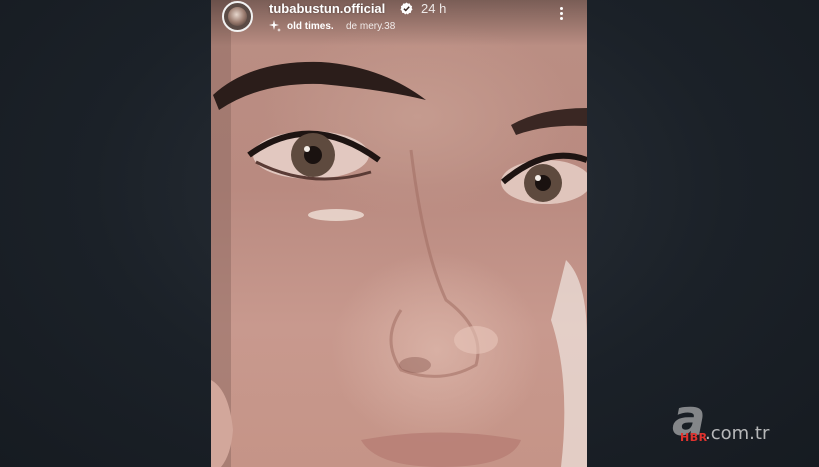  What do you see at coordinates (275, 26) in the screenshot?
I see `sparkle-icon` at bounding box center [275, 26].